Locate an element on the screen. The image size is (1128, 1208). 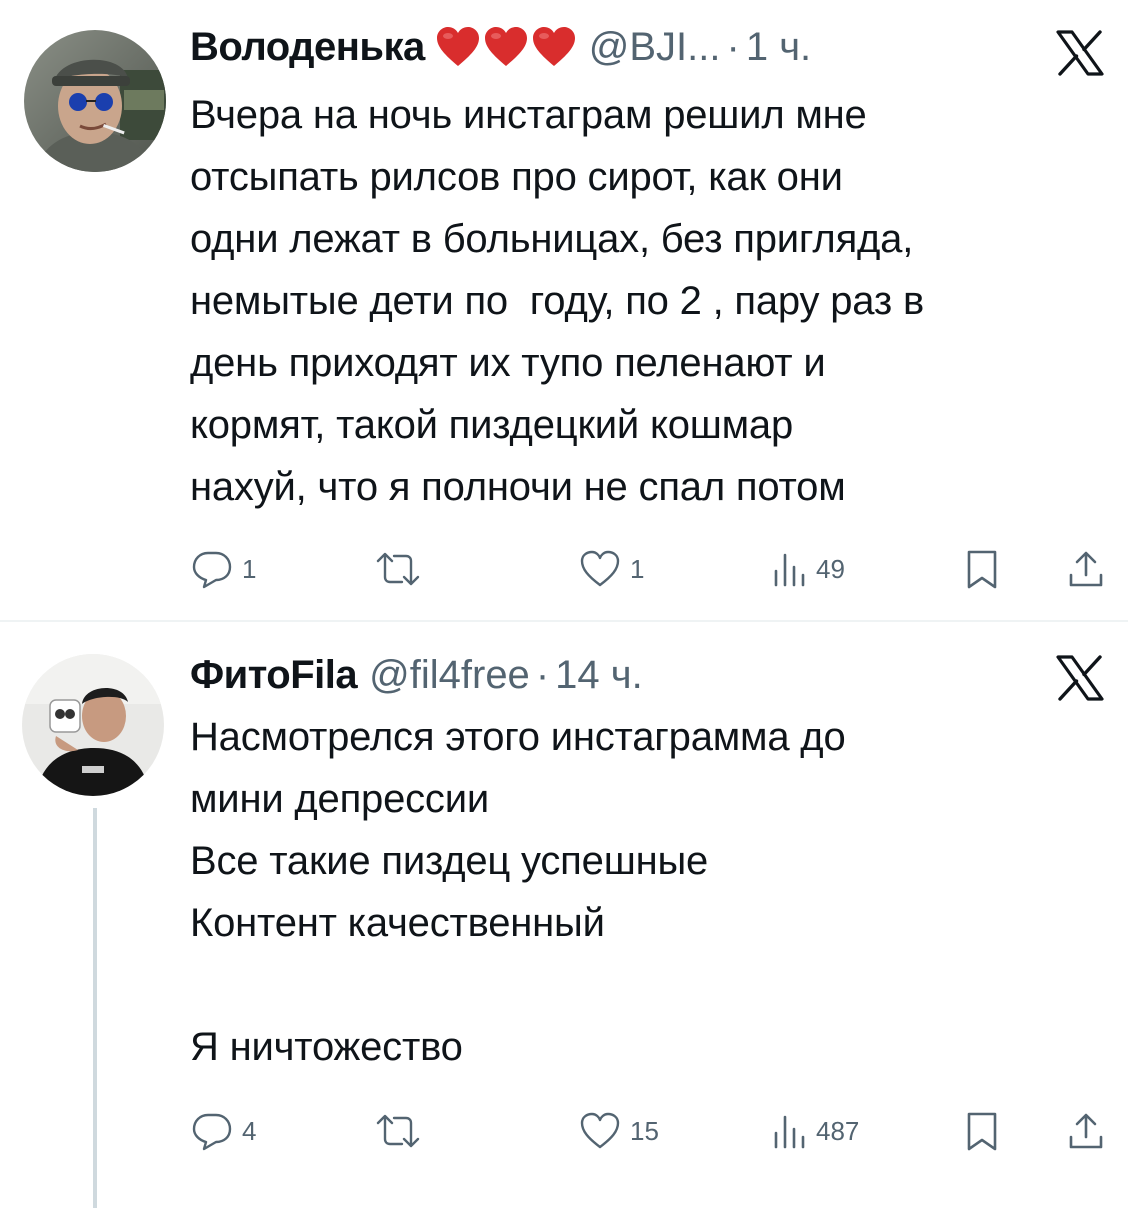
like-count: 15 is located at coordinates (644, 1130).